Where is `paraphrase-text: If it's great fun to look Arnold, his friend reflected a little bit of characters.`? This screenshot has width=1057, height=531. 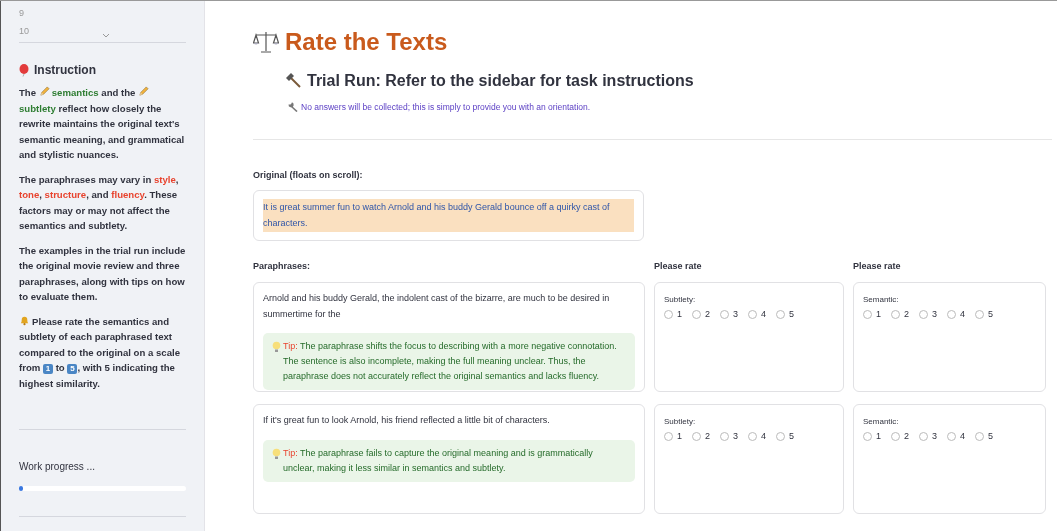 paraphrase-text: If it's great fun to look Arnold, his friend reflected a little bit of characters. is located at coordinates (406, 420).